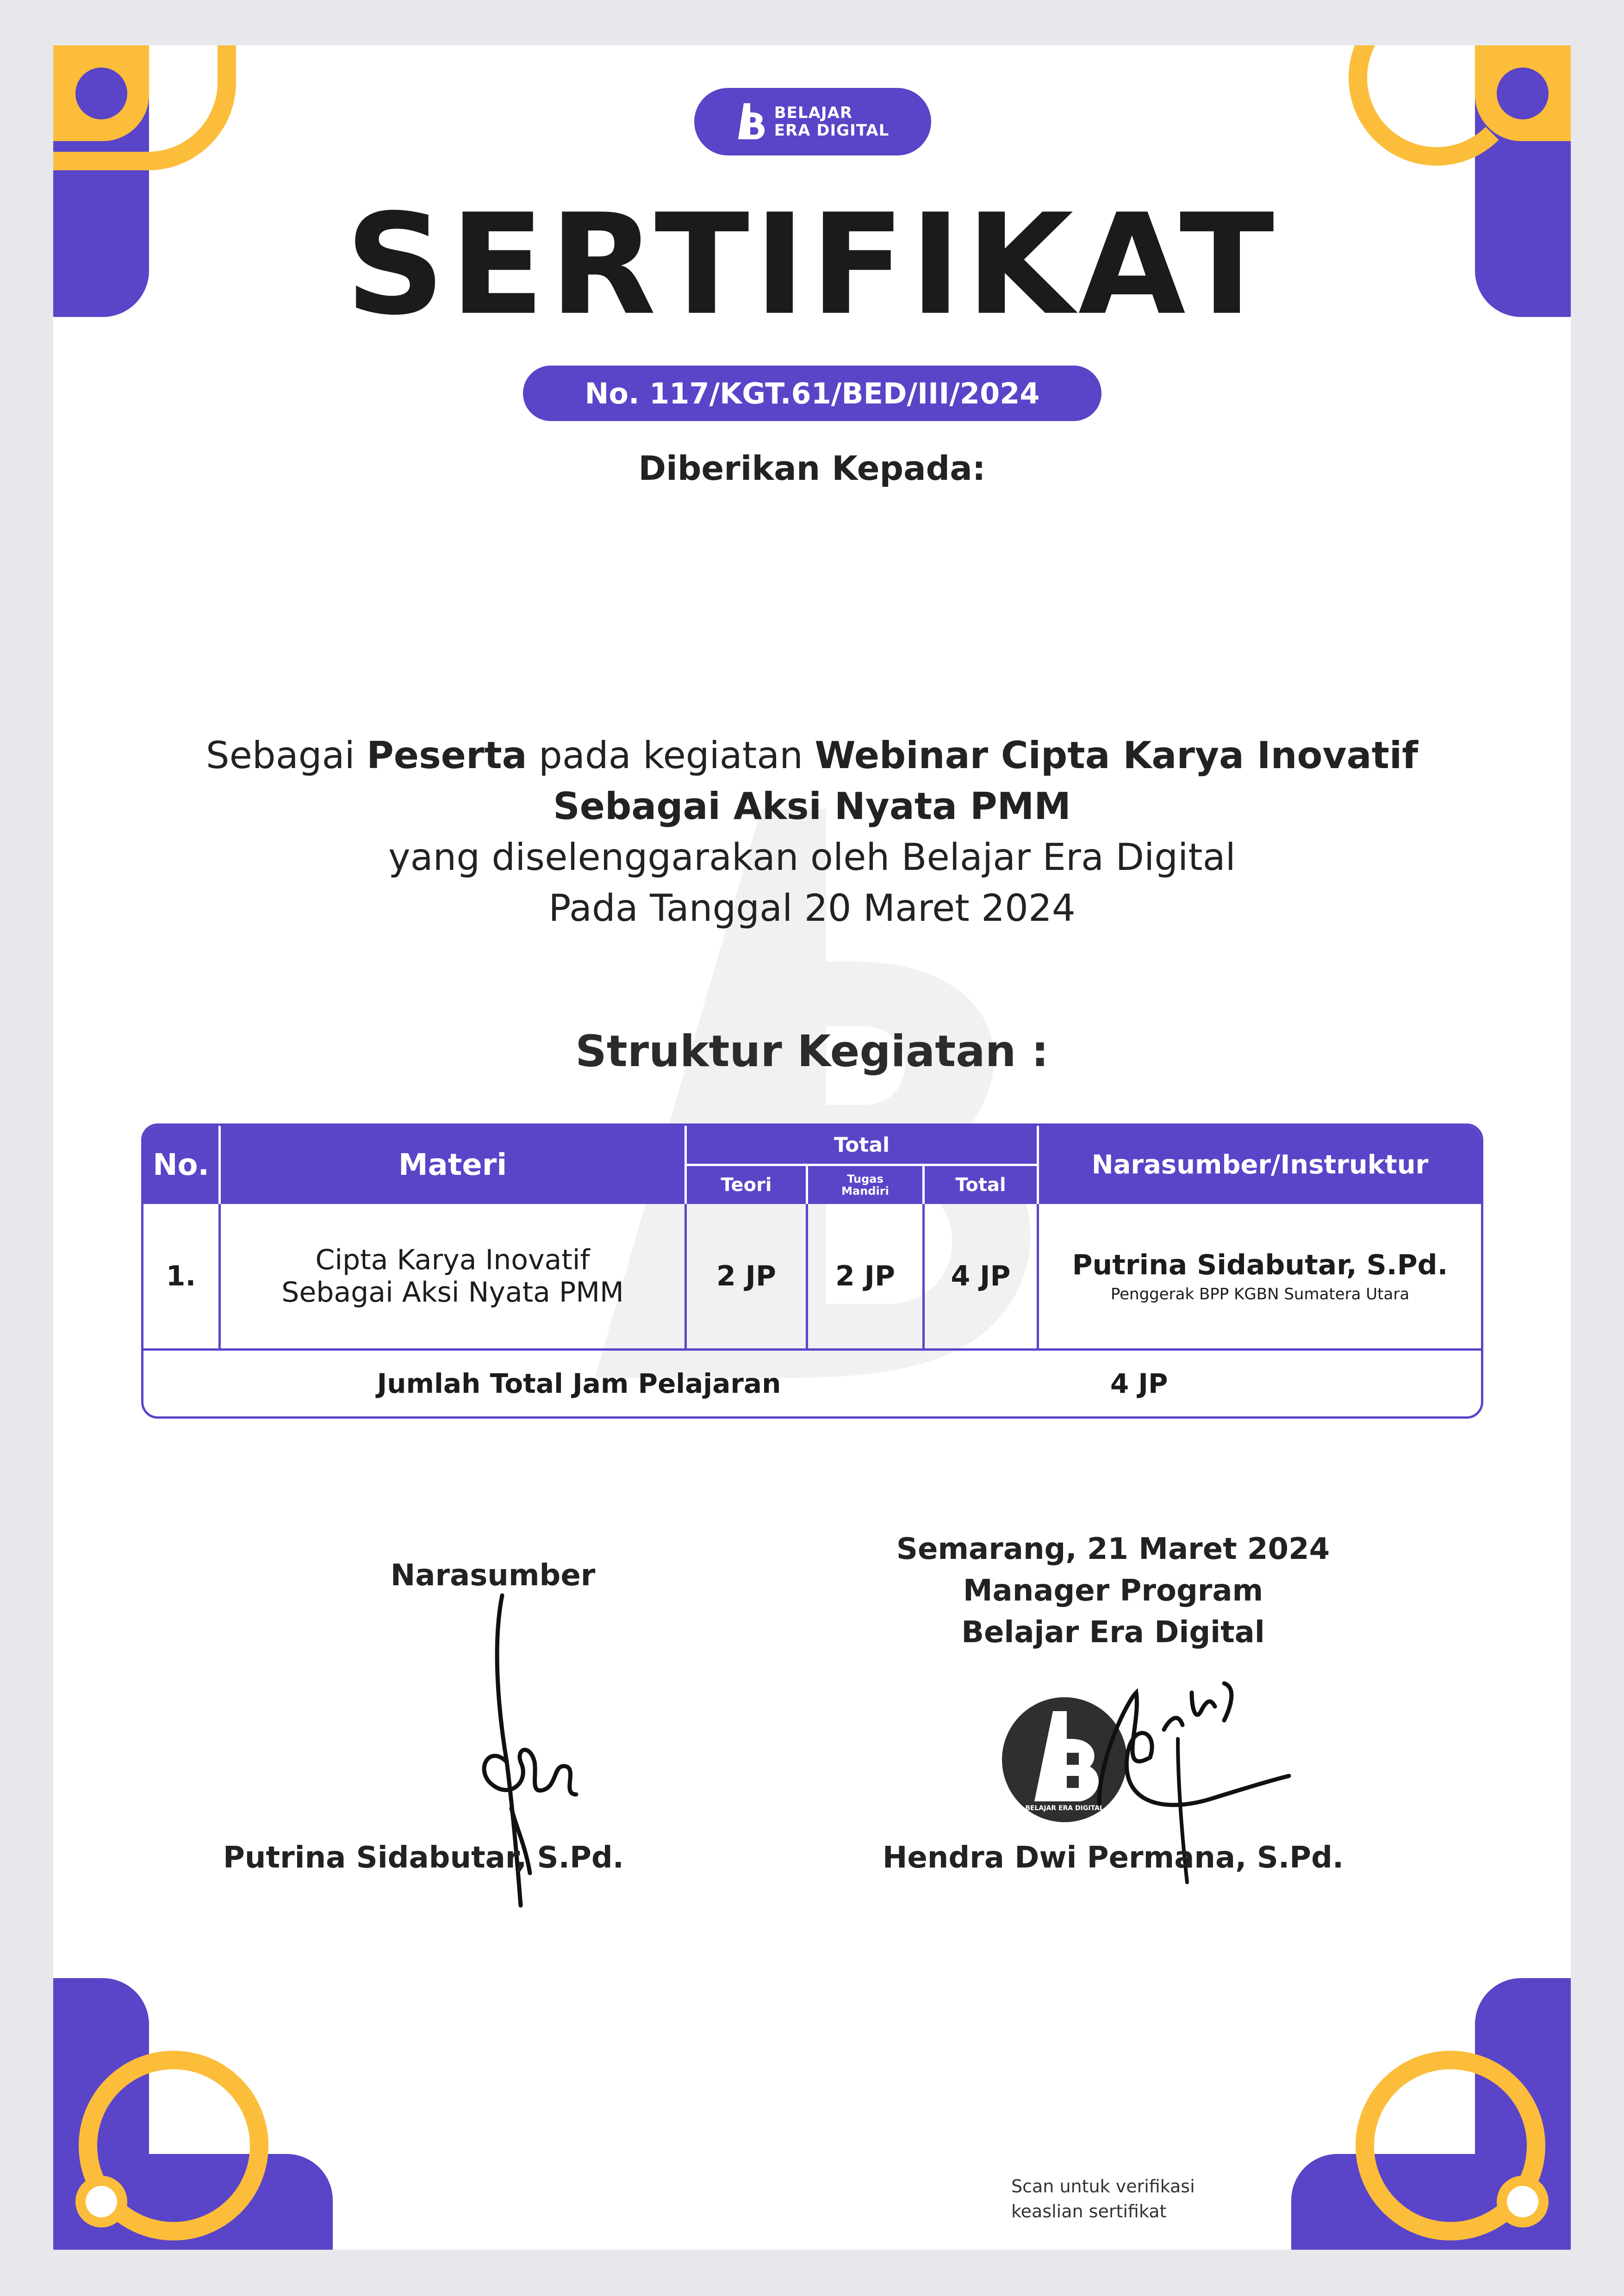 The width and height of the screenshot is (1624, 2296). What do you see at coordinates (182, 1165) in the screenshot?
I see `header-no: No.` at bounding box center [182, 1165].